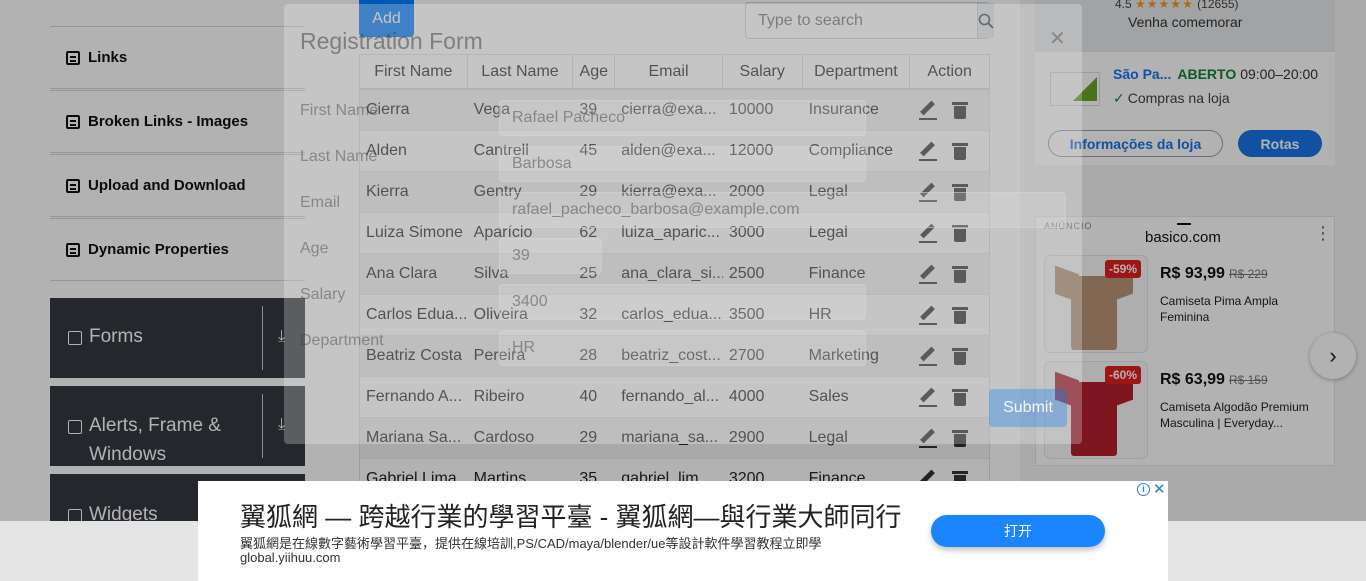  Describe the element at coordinates (1143, 489) in the screenshot. I see `adchoices-icon: i` at that location.